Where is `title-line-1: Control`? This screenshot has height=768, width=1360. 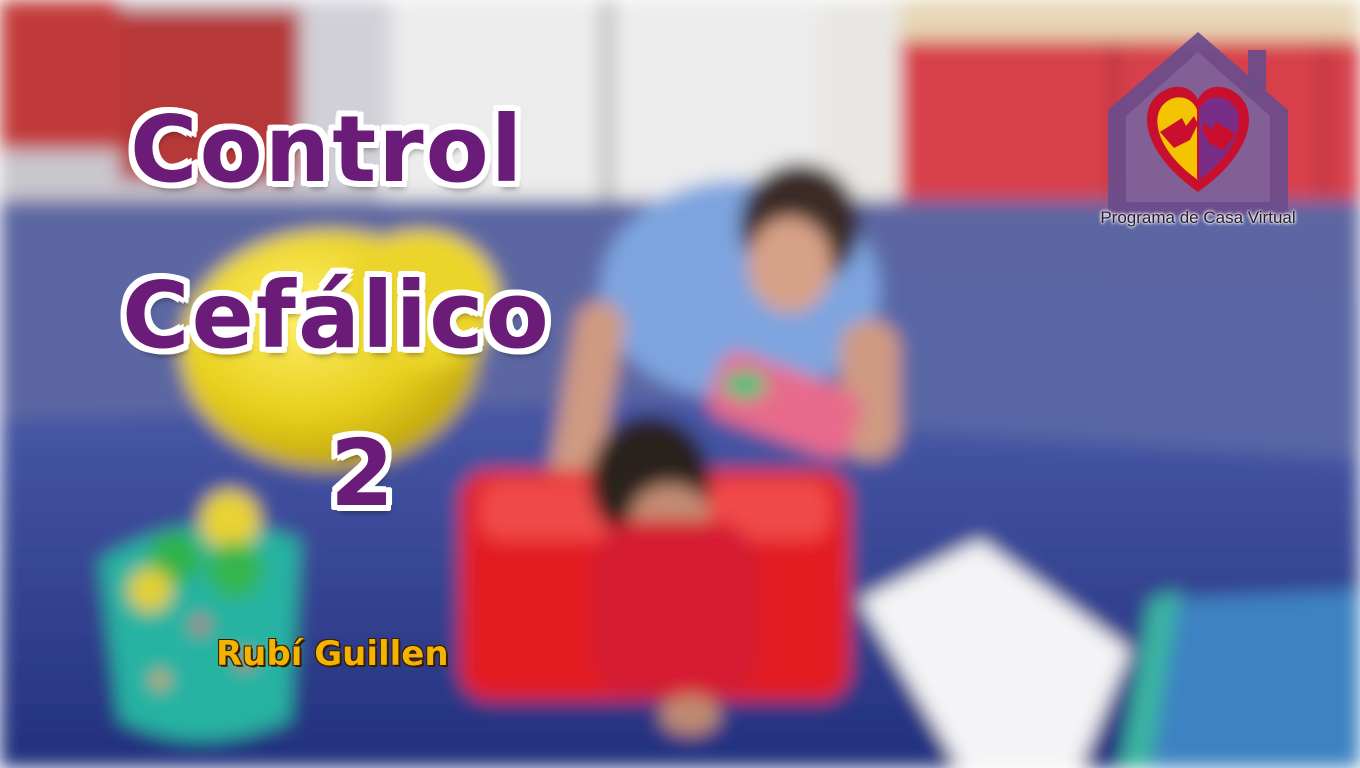
title-line-1: Control is located at coordinates (327, 149).